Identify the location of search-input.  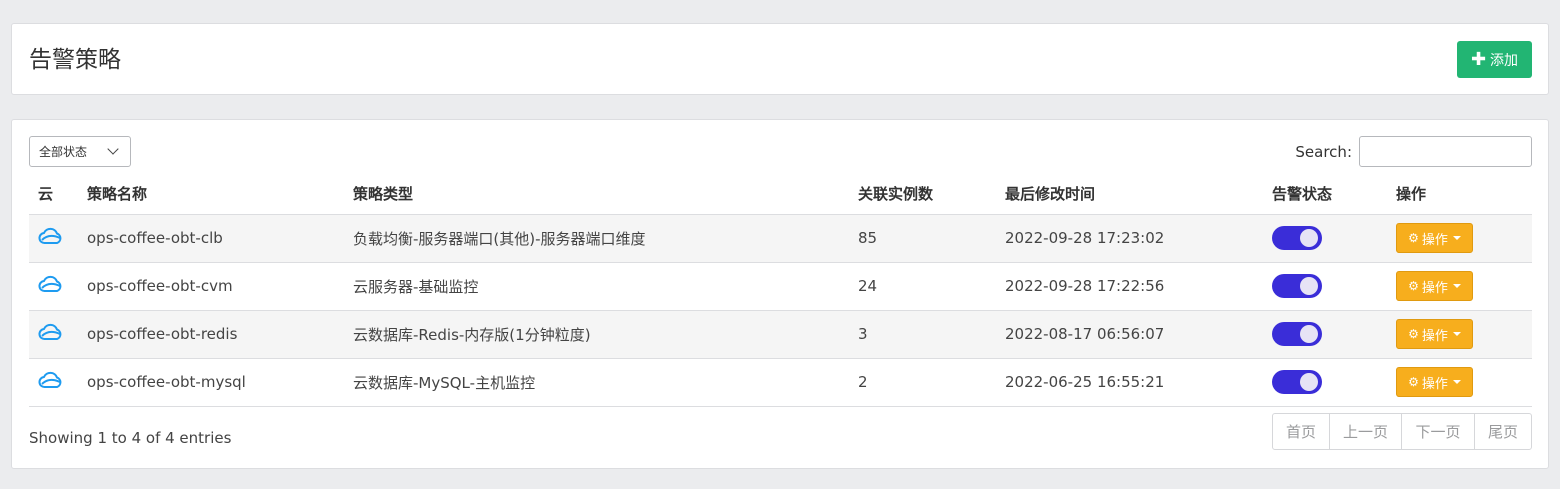
(1445, 151).